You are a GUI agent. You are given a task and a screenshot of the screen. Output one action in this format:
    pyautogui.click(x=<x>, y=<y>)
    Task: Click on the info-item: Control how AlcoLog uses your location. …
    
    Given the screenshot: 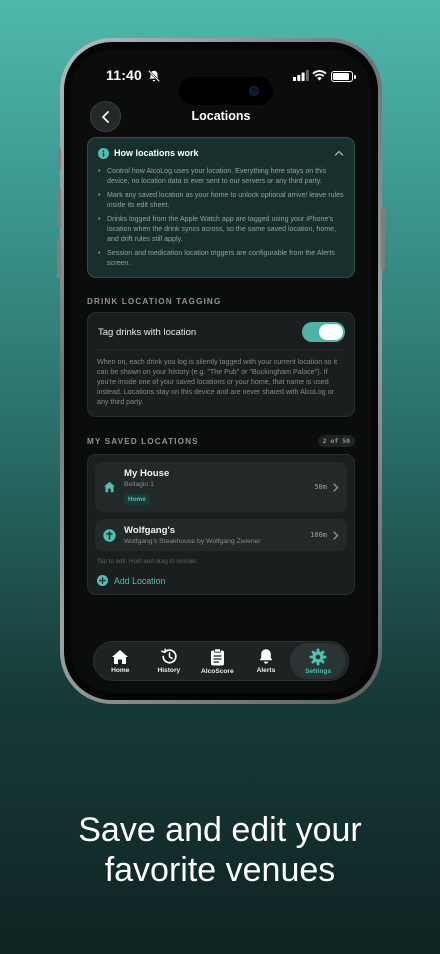 What is the action you would take?
    pyautogui.click(x=221, y=176)
    